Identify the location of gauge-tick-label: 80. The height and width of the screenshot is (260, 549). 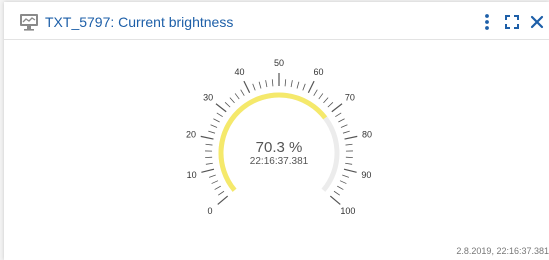
(367, 134).